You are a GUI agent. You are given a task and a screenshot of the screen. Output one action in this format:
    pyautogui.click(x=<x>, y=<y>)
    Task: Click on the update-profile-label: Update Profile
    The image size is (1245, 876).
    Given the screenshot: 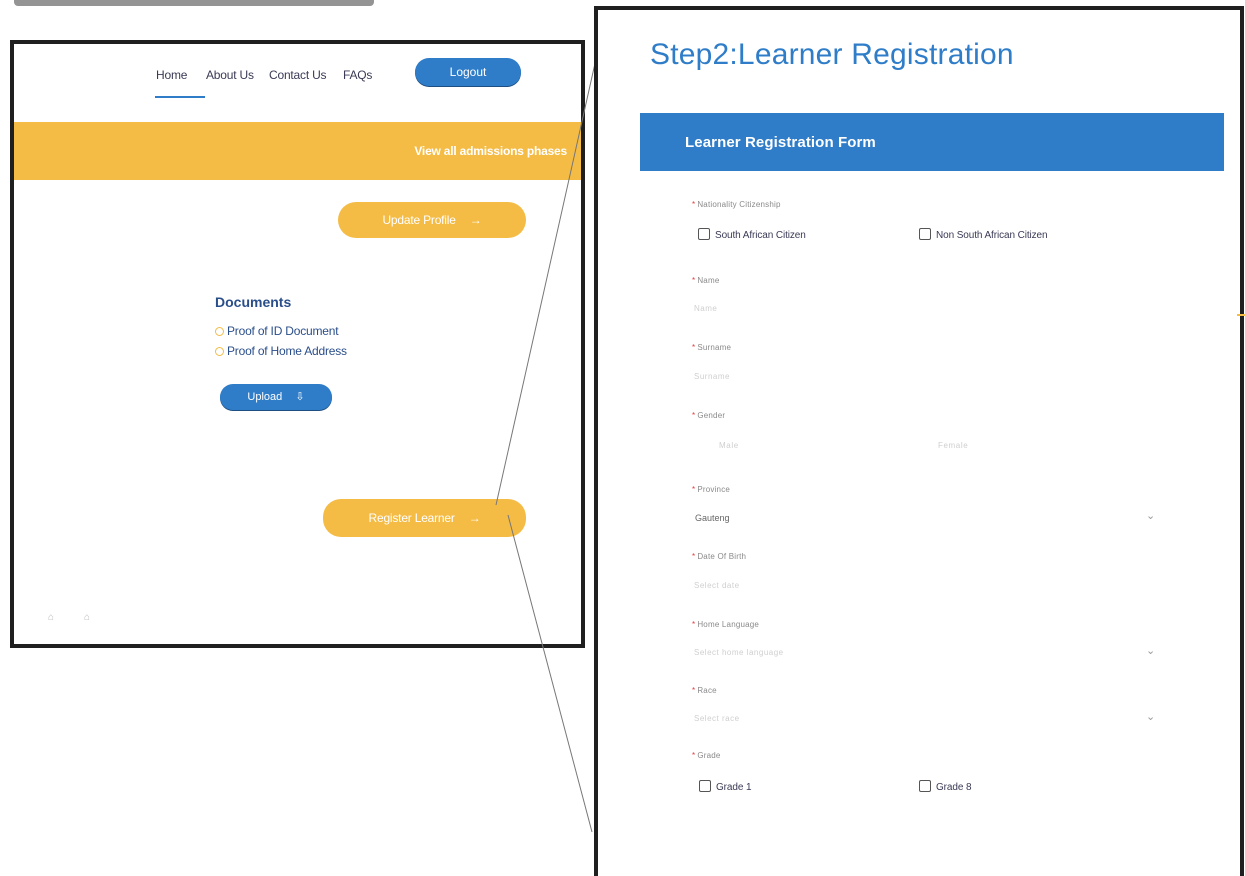 What is the action you would take?
    pyautogui.click(x=419, y=220)
    